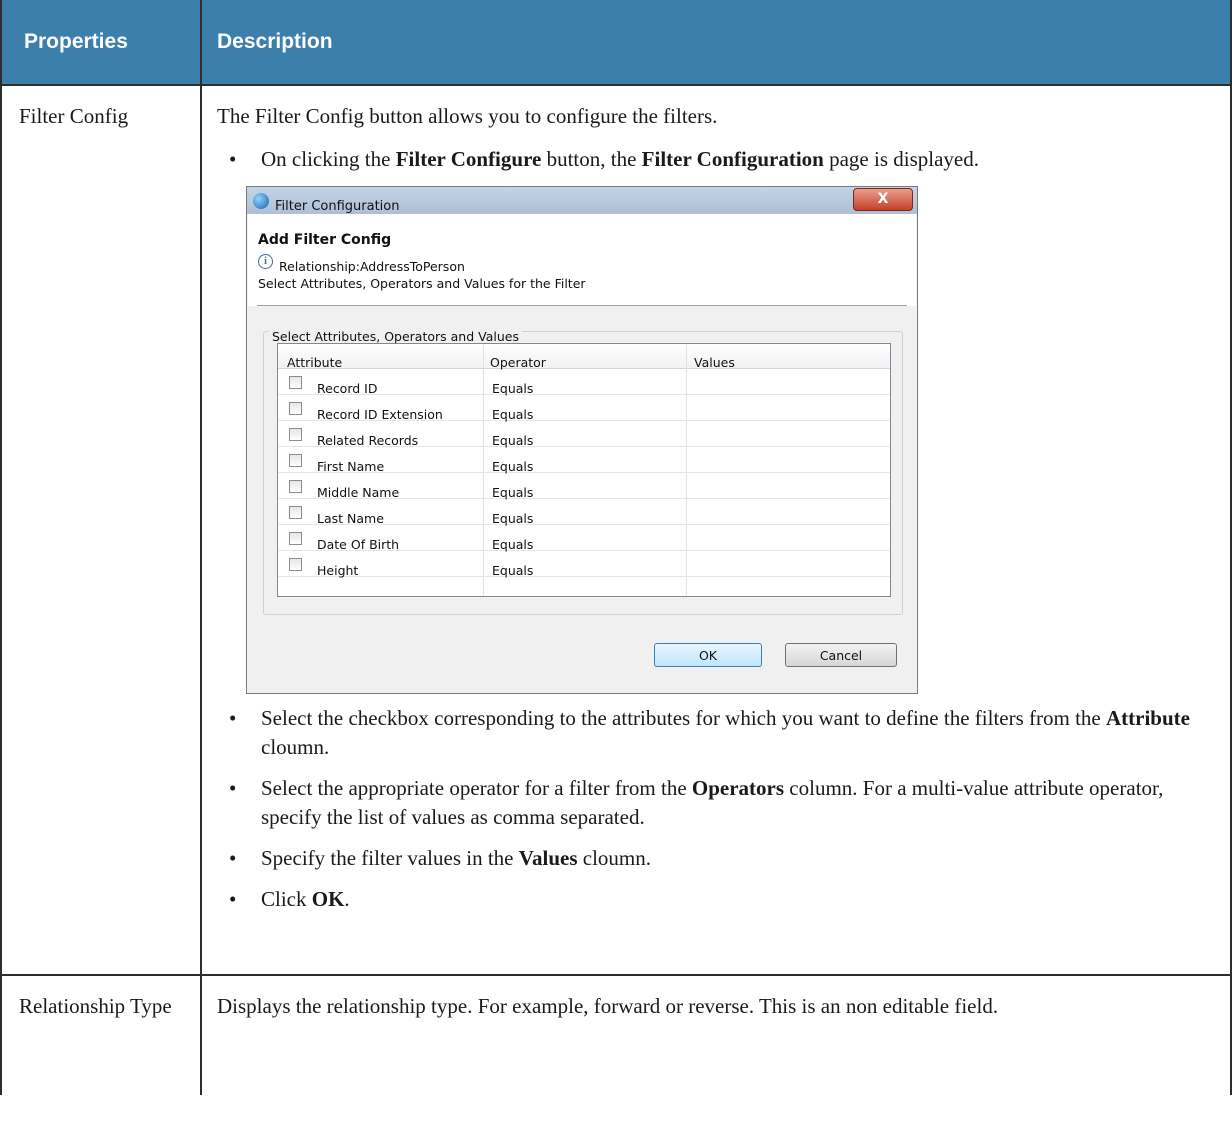  Describe the element at coordinates (584, 538) in the screenshot. I see `table-row: Date Of Birth Equals` at that location.